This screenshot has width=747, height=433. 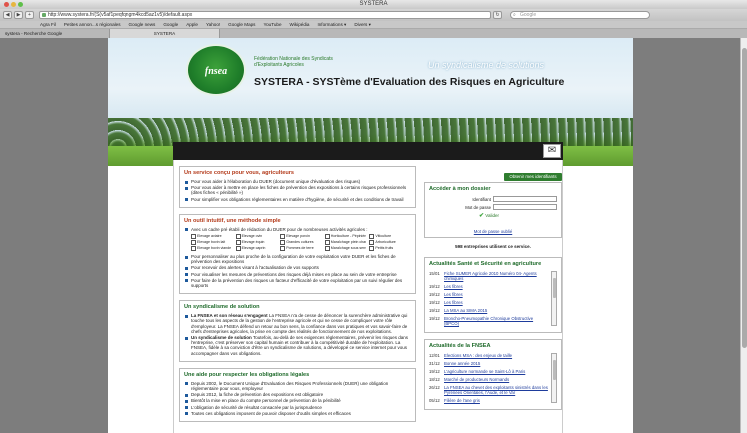 What do you see at coordinates (346, 242) in the screenshot?
I see `activity-checkbox: Maraîchage plein champ` at bounding box center [346, 242].